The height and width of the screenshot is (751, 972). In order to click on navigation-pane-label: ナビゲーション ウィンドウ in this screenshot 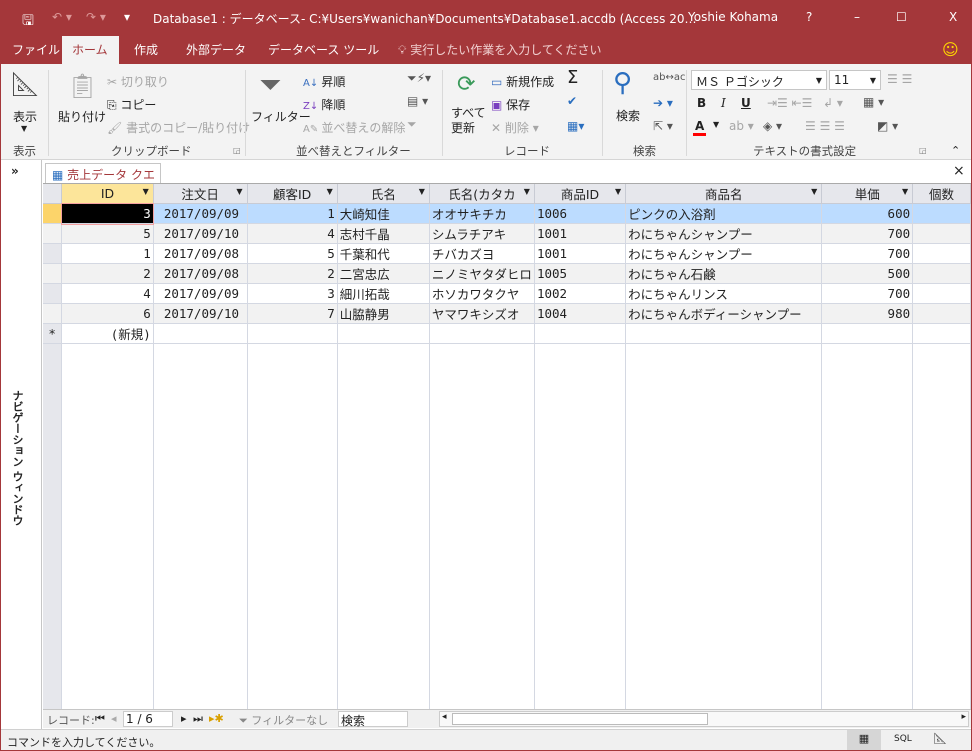, I will do `click(17, 458)`.